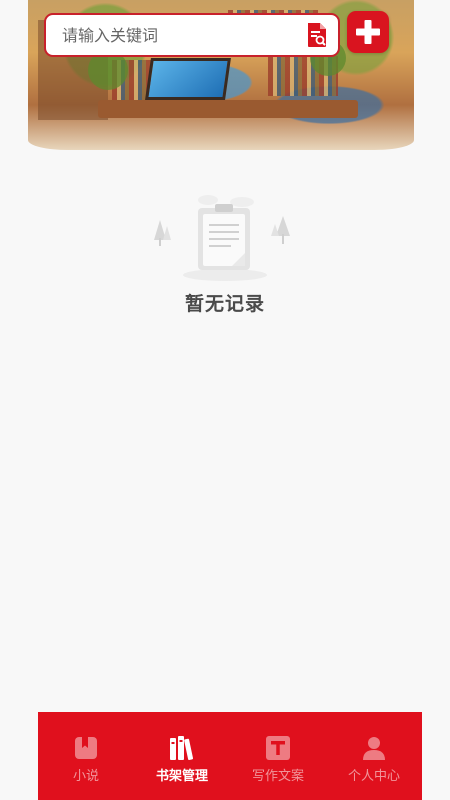 This screenshot has height=800, width=450. I want to click on bookshelf-icon, so click(182, 748).